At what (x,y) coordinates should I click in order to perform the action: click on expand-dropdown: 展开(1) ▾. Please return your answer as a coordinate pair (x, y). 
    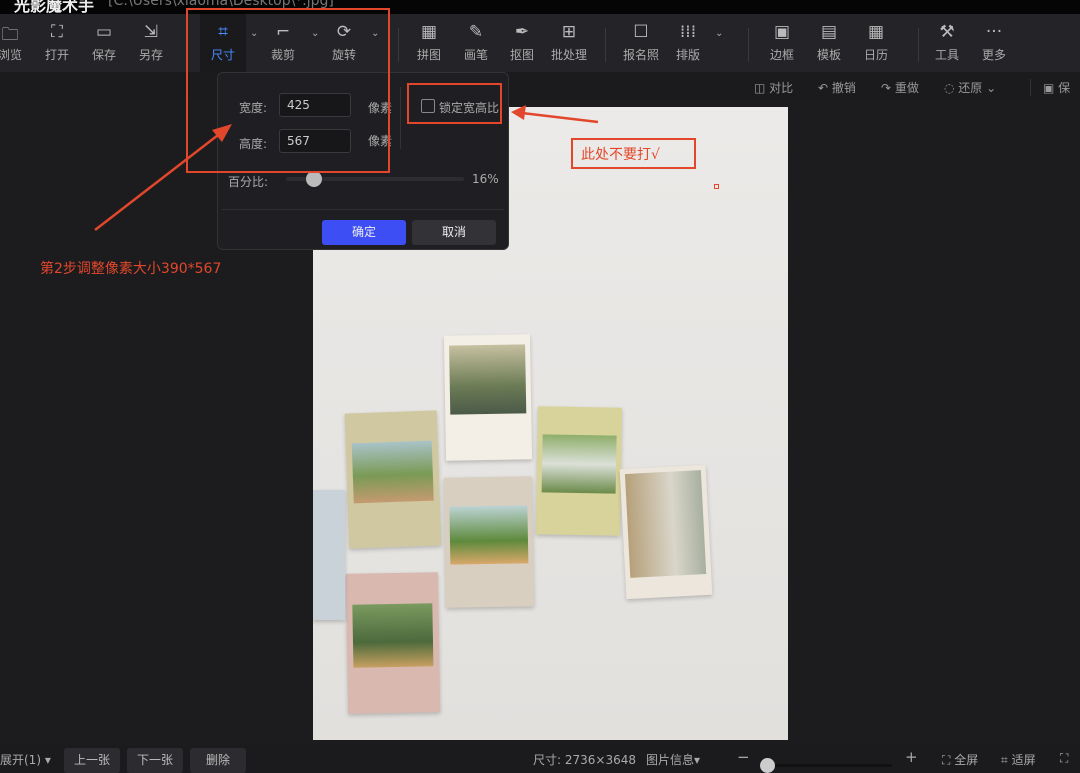
    Looking at the image, I should click on (25, 759).